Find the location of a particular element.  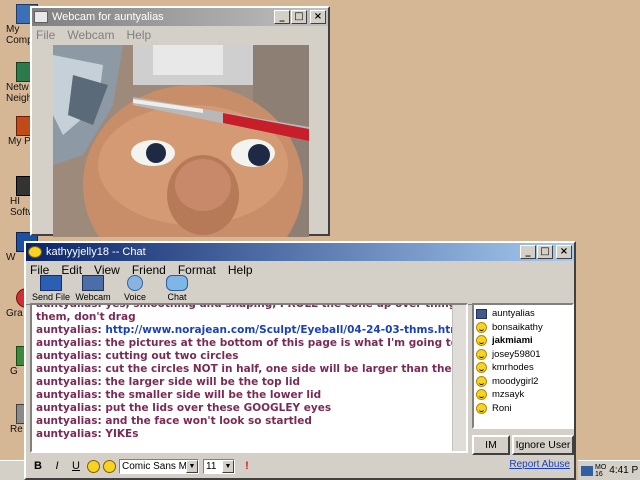

ignore-user-button: Ignore User is located at coordinates (543, 445).